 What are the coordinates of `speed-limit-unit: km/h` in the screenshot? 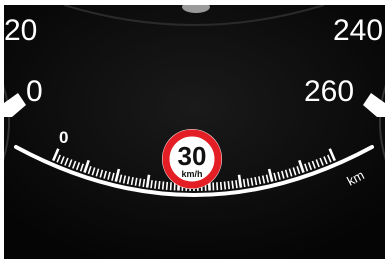 It's located at (191, 174).